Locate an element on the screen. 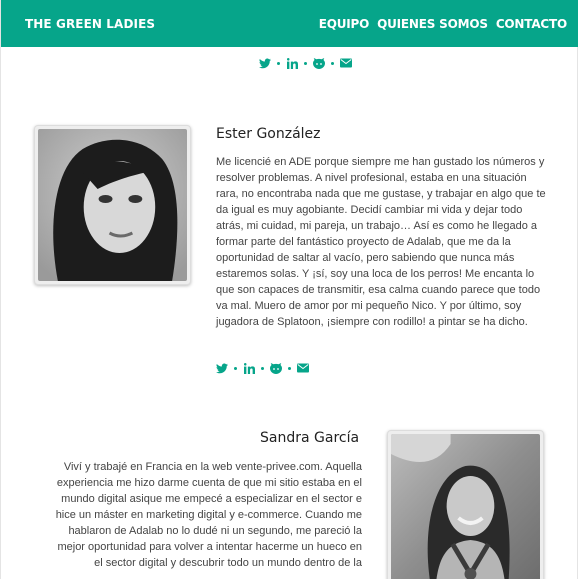 The height and width of the screenshot is (579, 578). member-name: Sandra García is located at coordinates (310, 438).